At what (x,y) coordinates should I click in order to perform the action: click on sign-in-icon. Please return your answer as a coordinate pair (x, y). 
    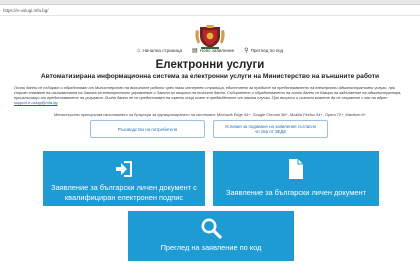
    Looking at the image, I should click on (124, 169).